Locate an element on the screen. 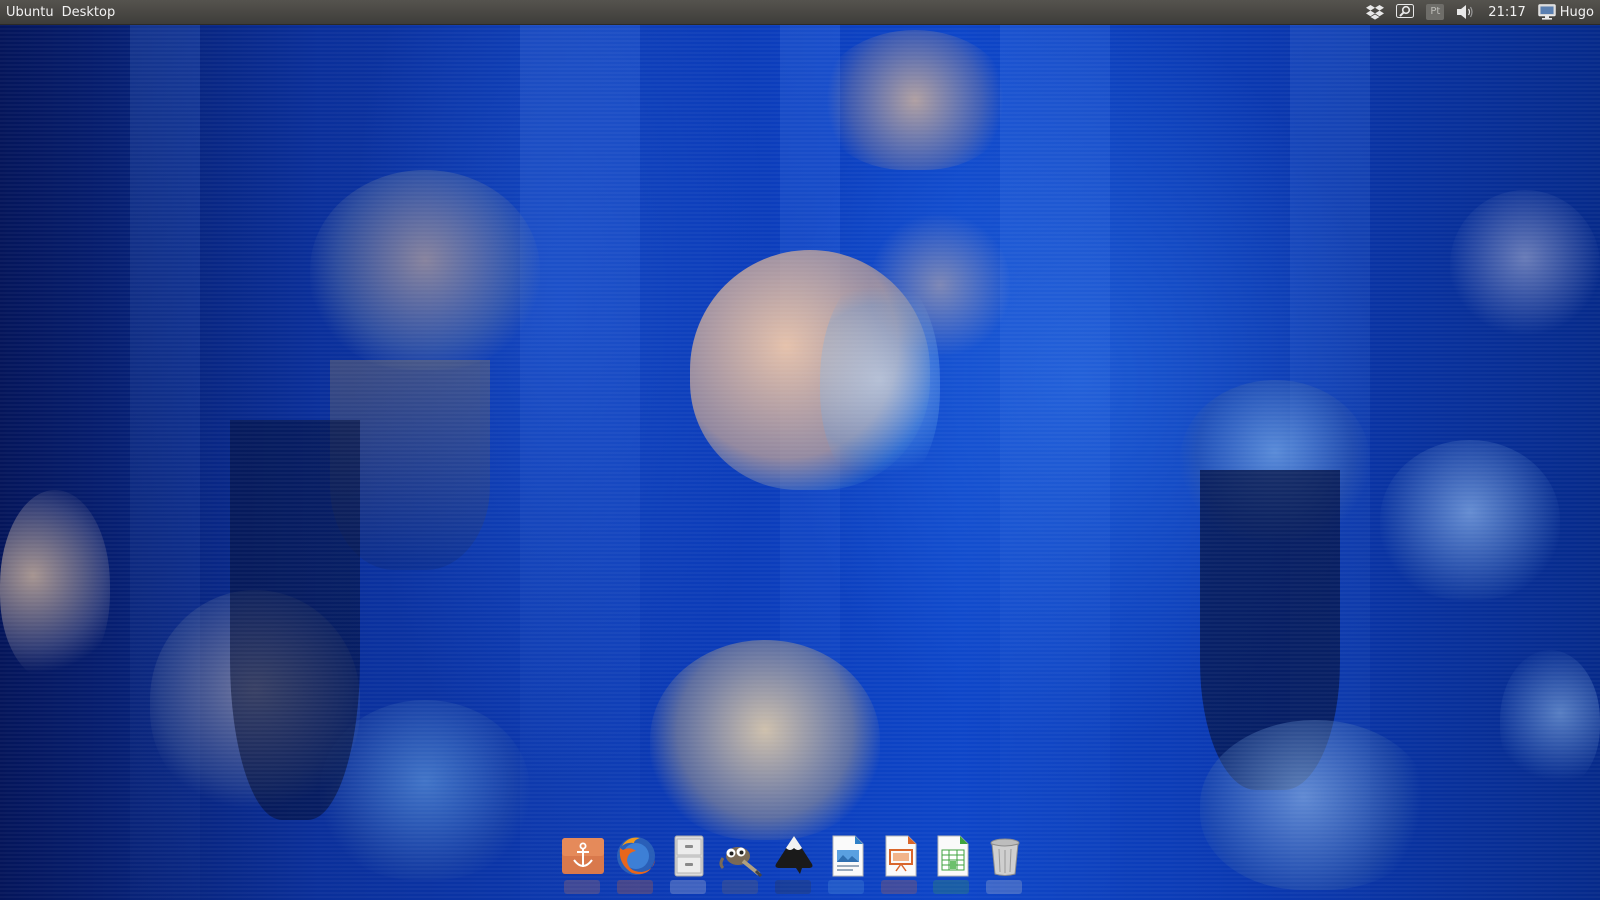 The height and width of the screenshot is (900, 1600). gimp-icon is located at coordinates (741, 856).